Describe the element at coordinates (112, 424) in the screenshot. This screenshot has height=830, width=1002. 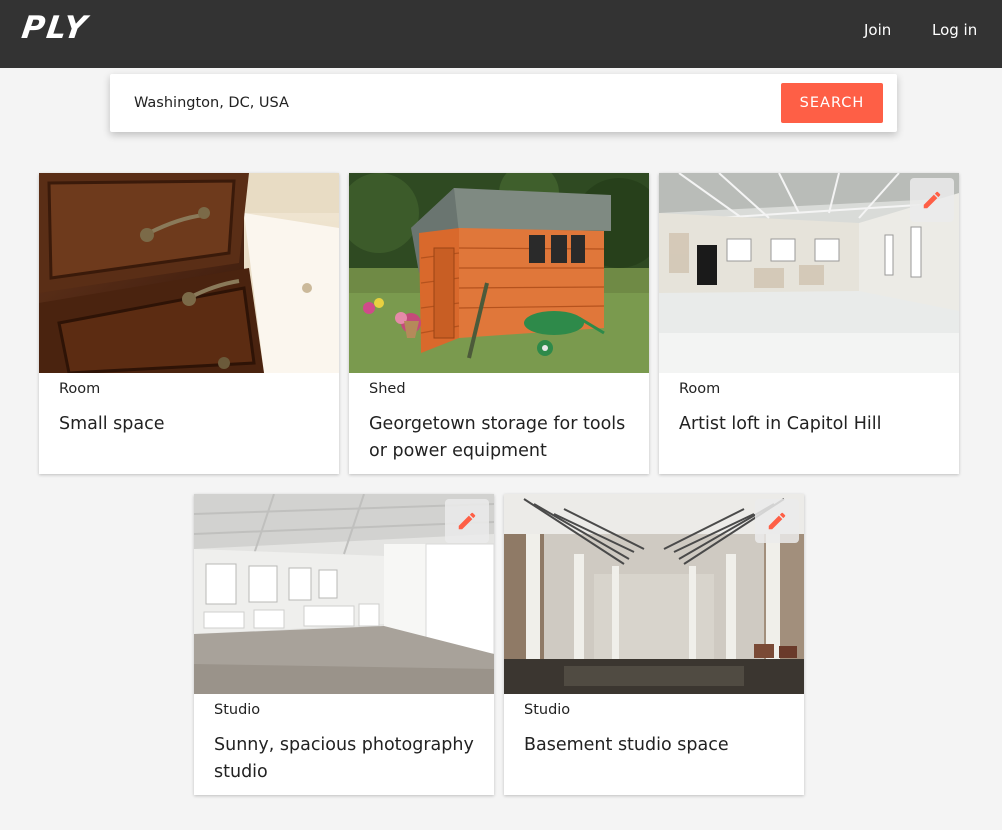
I see `listing-title: Small space` at that location.